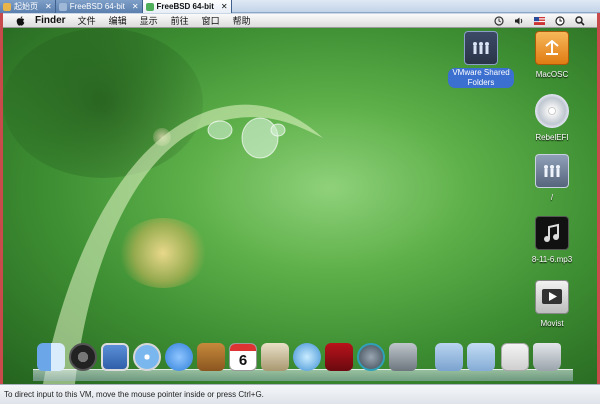 Image resolution: width=600 pixels, height=404 pixels. Describe the element at coordinates (552, 197) in the screenshot. I see `desktop-icon-label: /` at that location.